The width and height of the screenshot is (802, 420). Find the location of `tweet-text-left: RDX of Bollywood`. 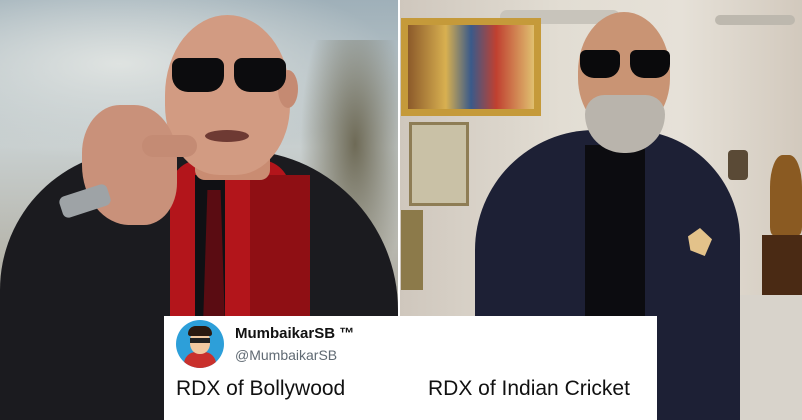

tweet-text-left: RDX of Bollywood is located at coordinates (261, 388).